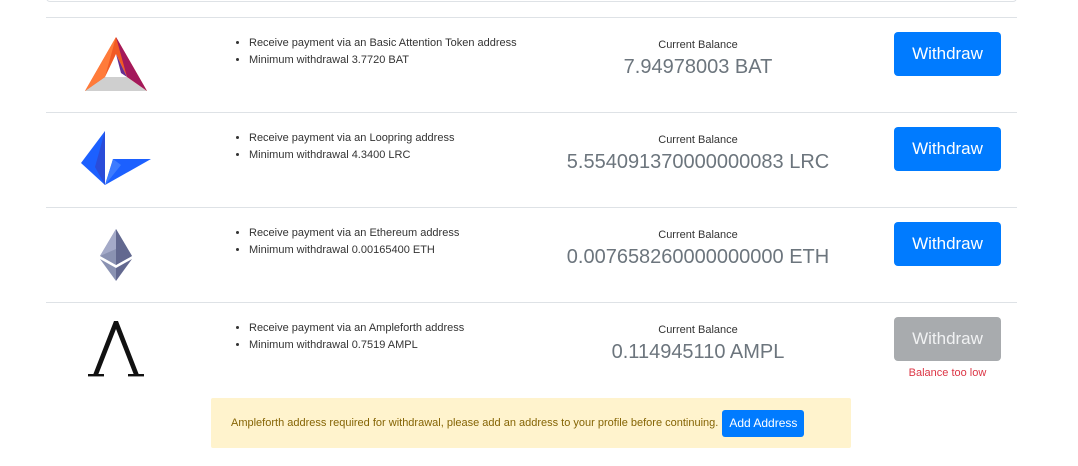  What do you see at coordinates (389, 138) in the screenshot?
I see `payment-method-info: Receive payment via an Loopring address` at bounding box center [389, 138].